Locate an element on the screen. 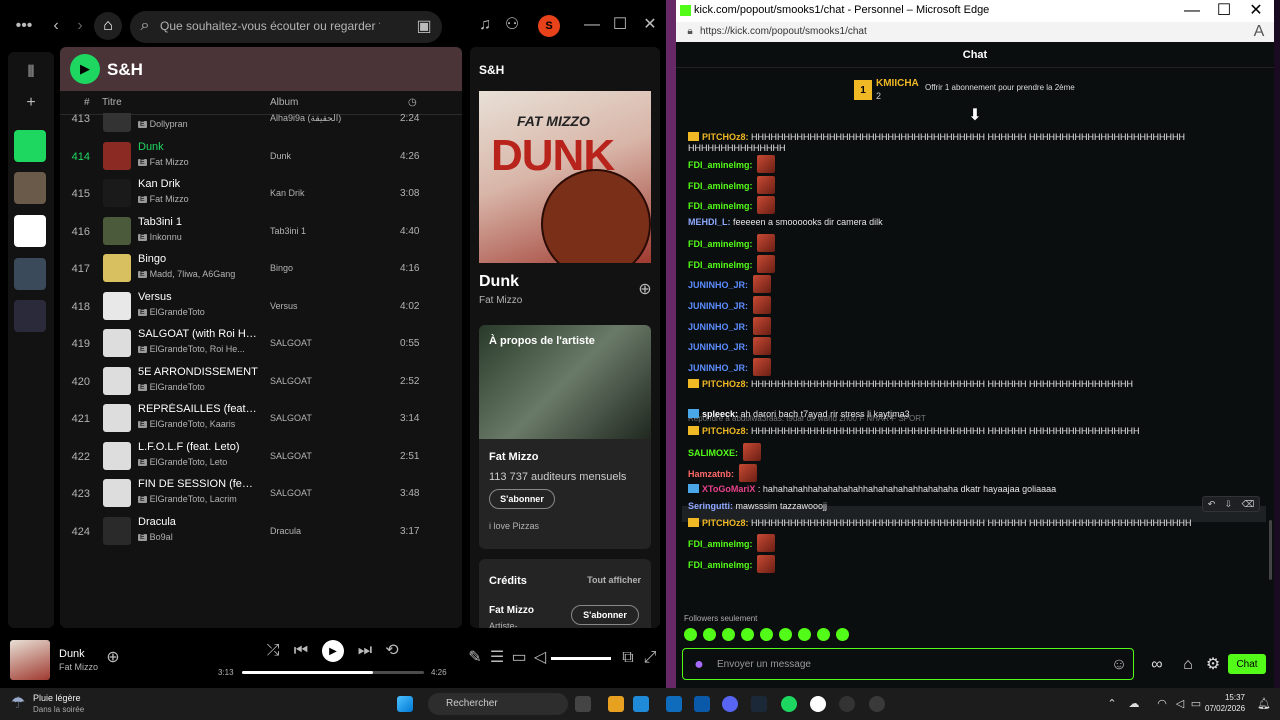 This screenshot has height=720, width=1280. track-title: L.F.O.L.F (feat. Leto) is located at coordinates (198, 447).